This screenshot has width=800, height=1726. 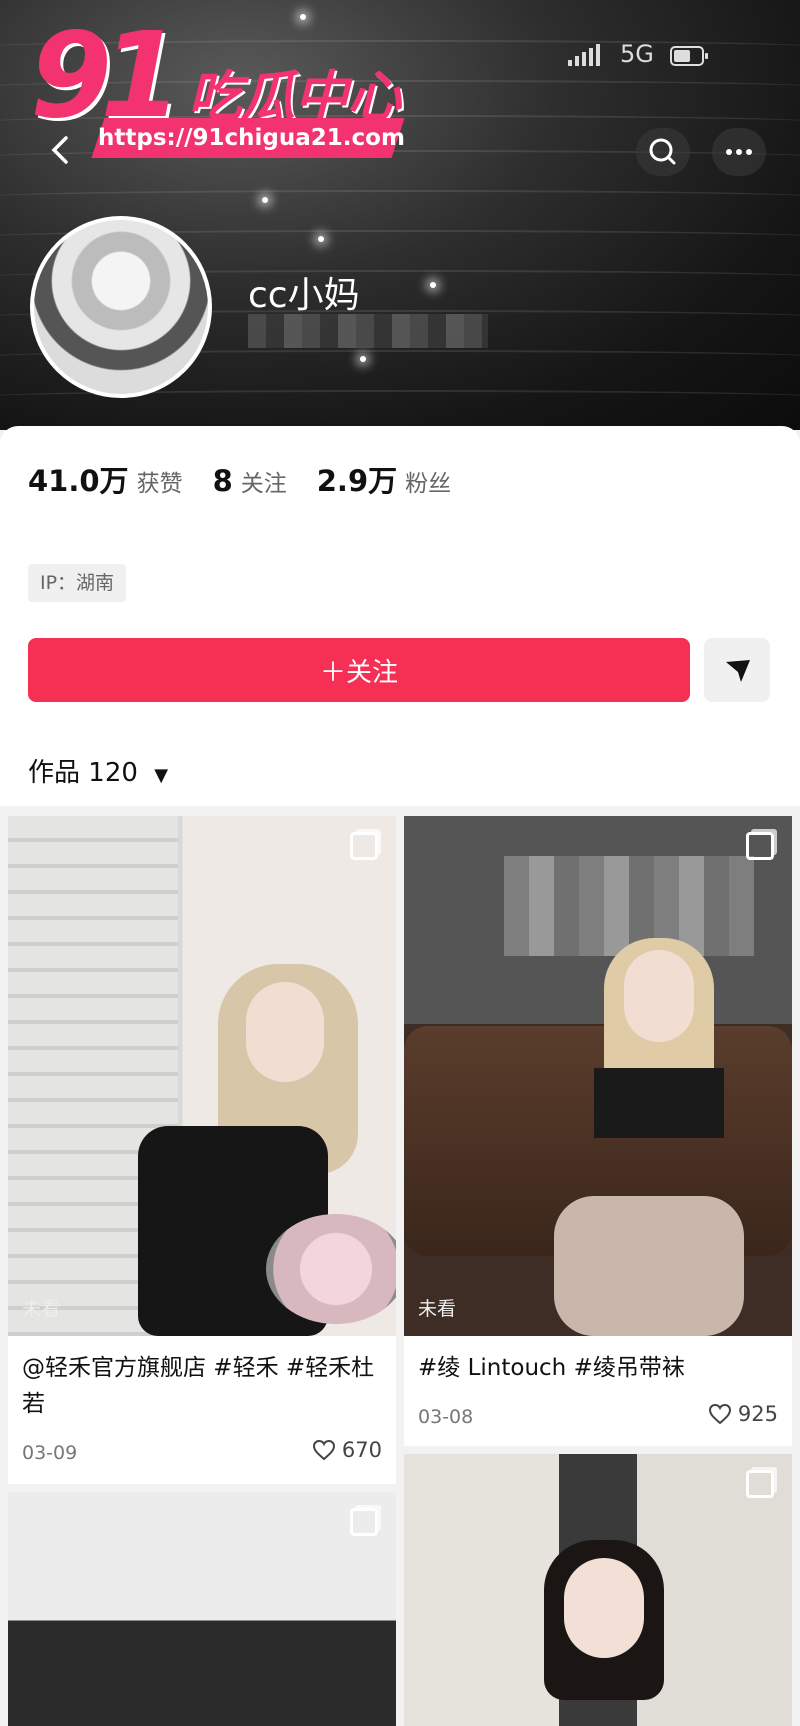 What do you see at coordinates (77, 583) in the screenshot?
I see `ip-location-badge: IP：湖南` at bounding box center [77, 583].